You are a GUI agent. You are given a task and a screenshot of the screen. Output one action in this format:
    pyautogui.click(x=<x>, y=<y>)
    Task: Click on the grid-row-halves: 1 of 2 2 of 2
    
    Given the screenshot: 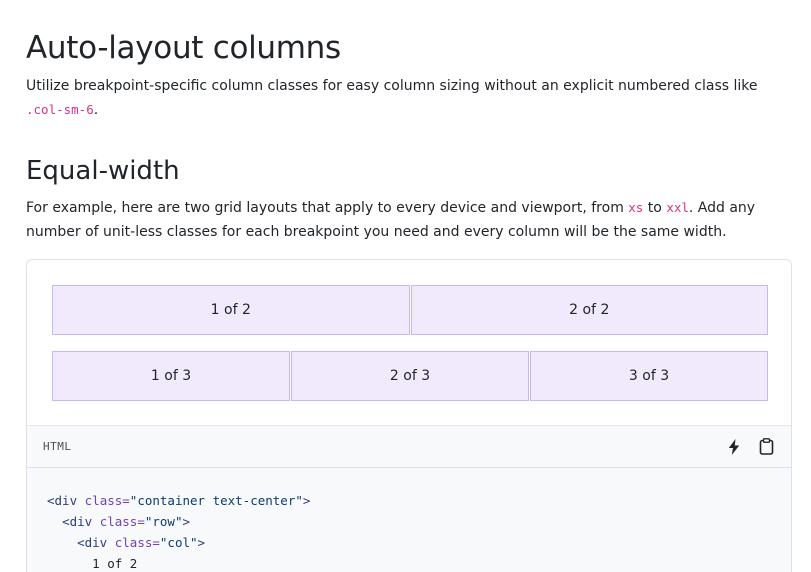 What is the action you would take?
    pyautogui.click(x=410, y=310)
    